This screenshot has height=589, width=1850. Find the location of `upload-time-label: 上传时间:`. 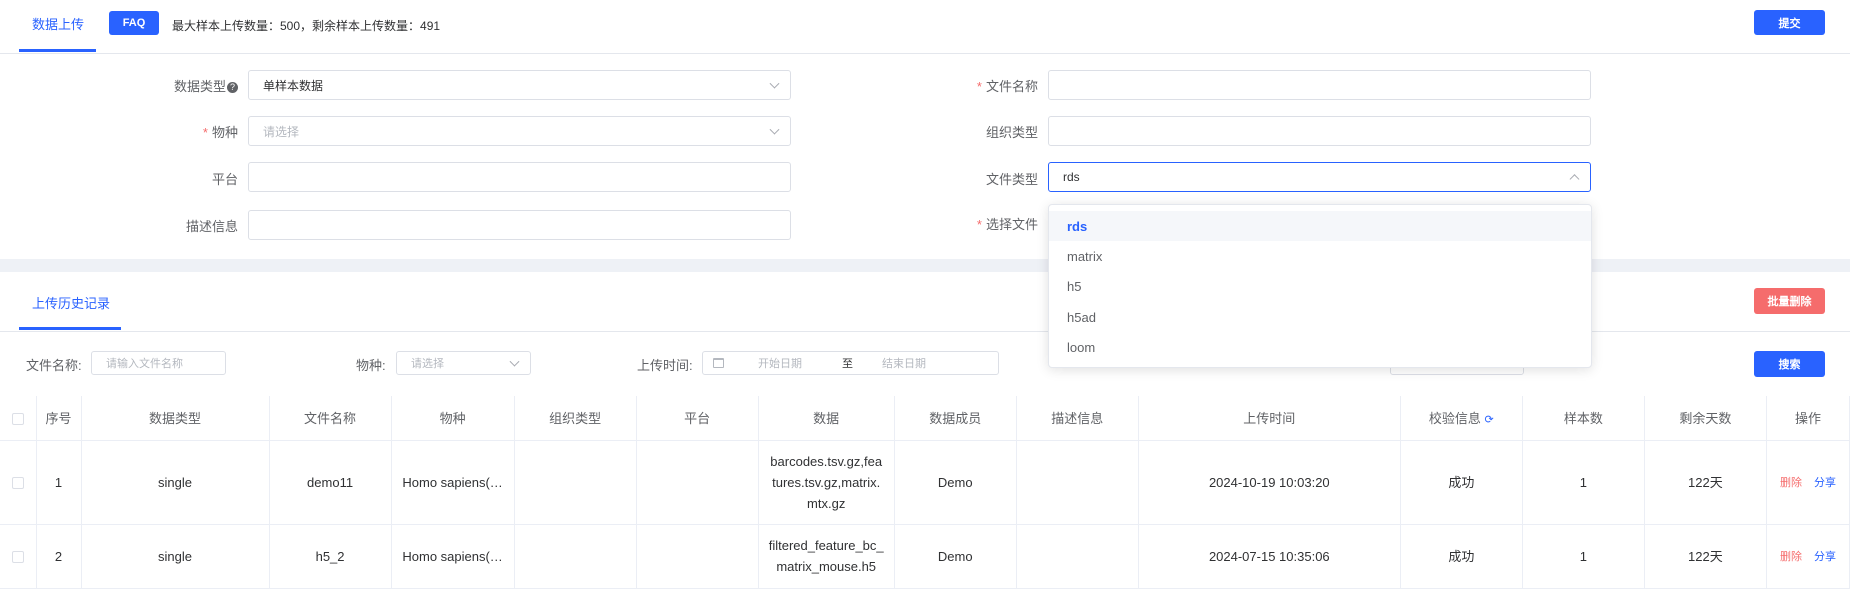

upload-time-label: 上传时间: is located at coordinates (665, 365).